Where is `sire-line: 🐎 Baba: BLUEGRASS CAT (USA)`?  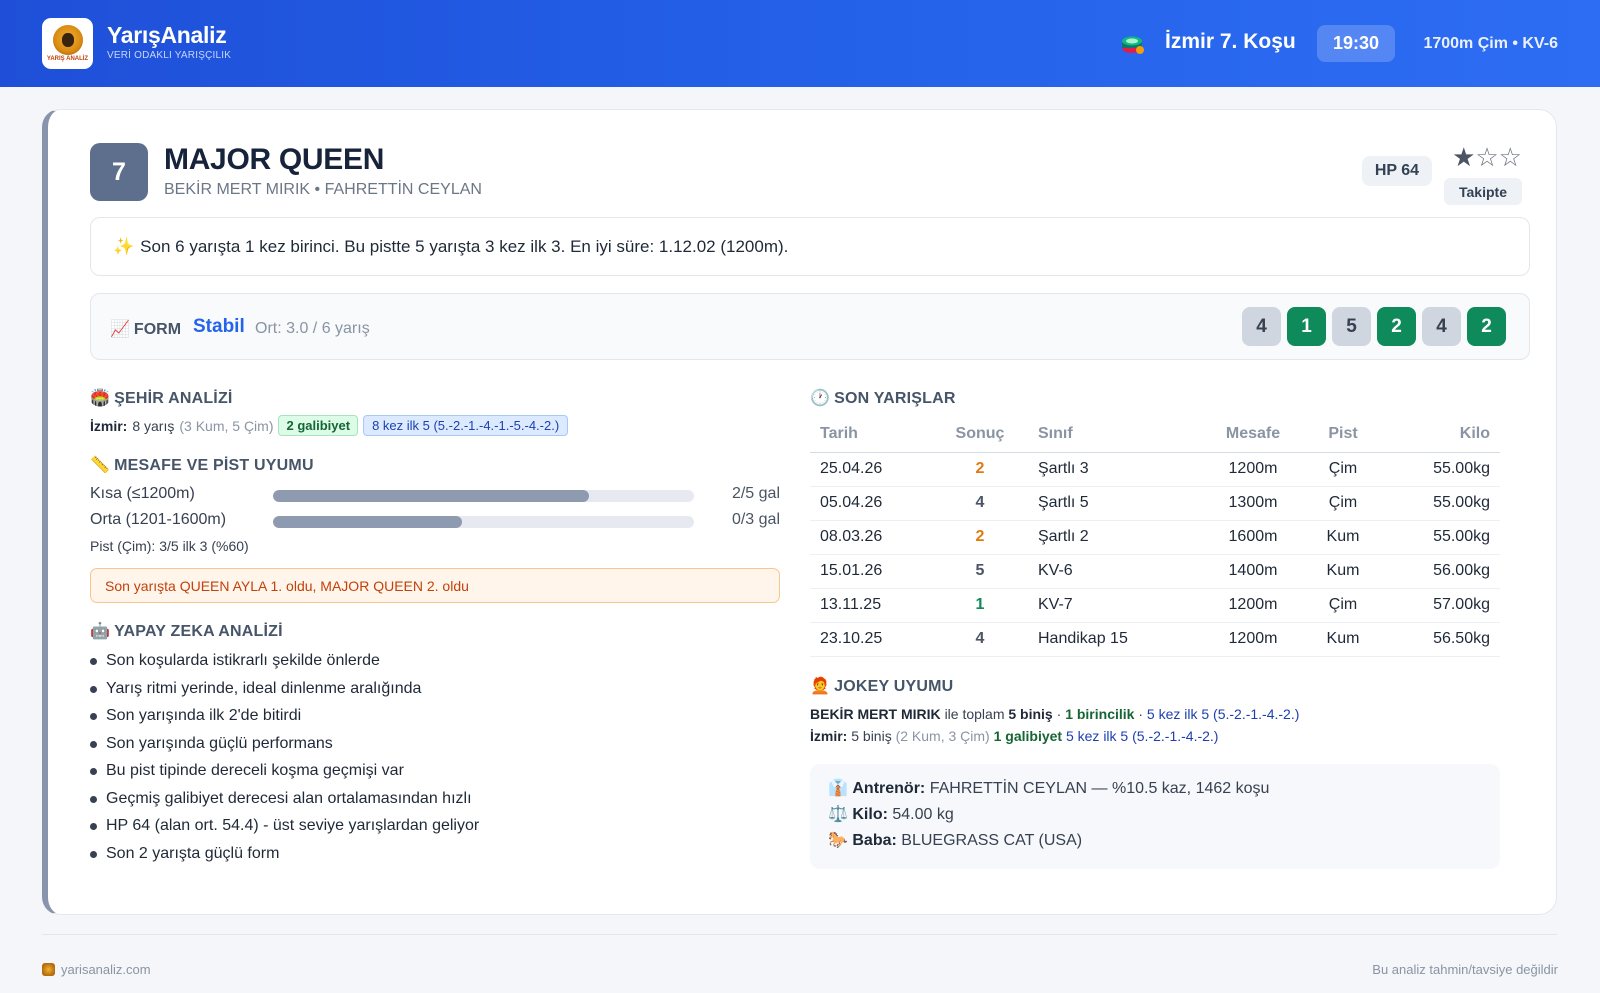 sire-line: 🐎 Baba: BLUEGRASS CAT (USA) is located at coordinates (1155, 843).